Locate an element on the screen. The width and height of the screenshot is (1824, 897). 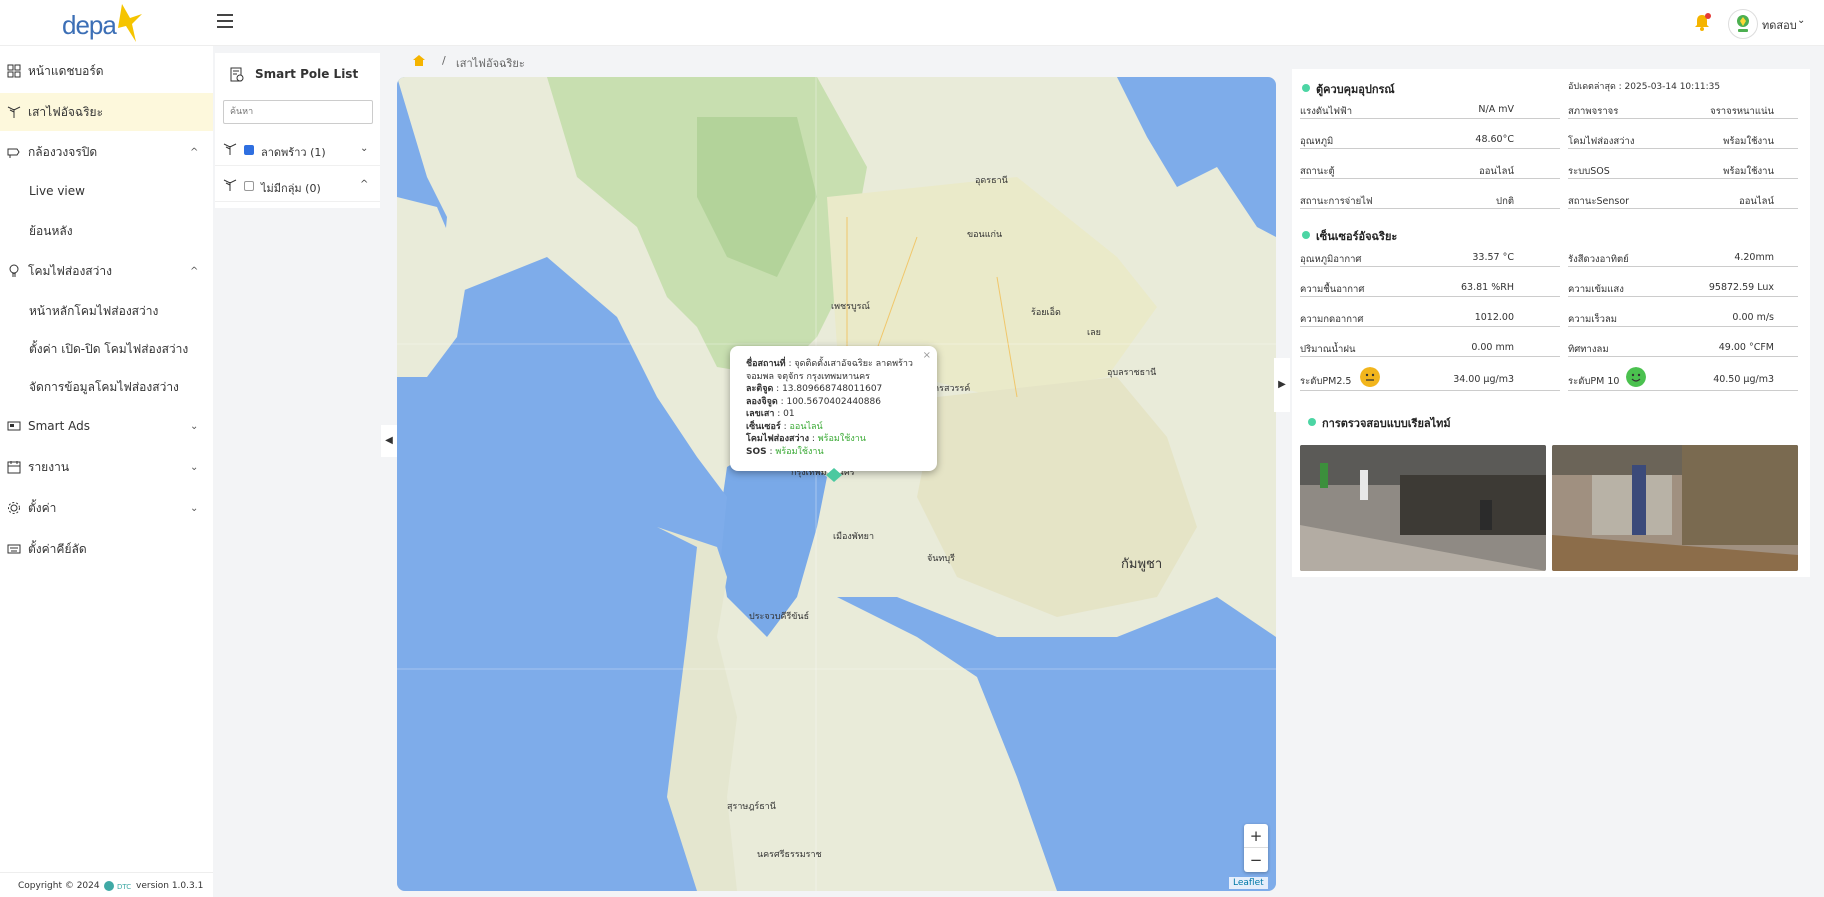
popup-key: เลขเสา is located at coordinates (760, 414).